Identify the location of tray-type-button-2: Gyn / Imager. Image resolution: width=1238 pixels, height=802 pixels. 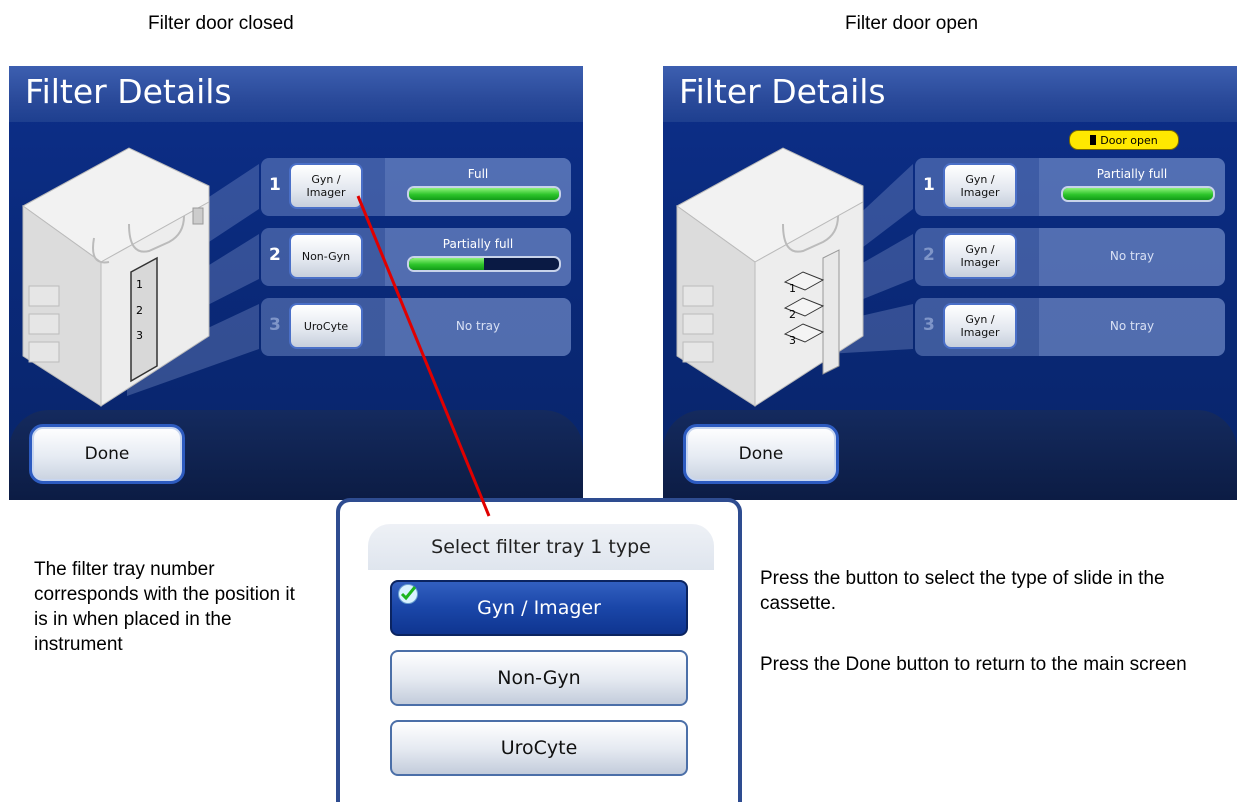
(980, 256).